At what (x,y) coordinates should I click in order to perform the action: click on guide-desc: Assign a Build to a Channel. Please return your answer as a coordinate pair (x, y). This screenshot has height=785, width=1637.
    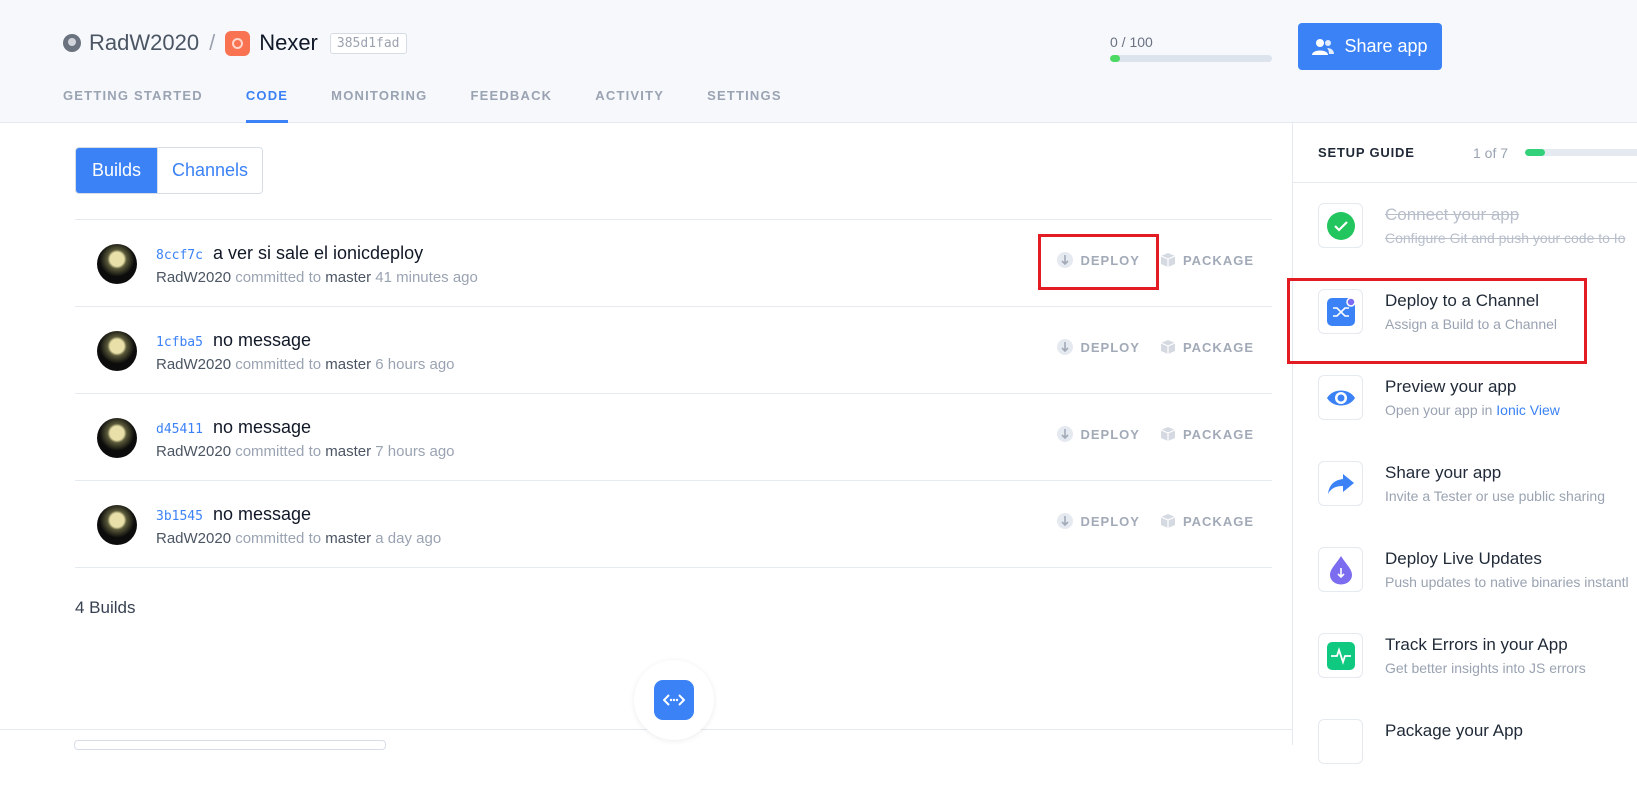
    Looking at the image, I should click on (1471, 324).